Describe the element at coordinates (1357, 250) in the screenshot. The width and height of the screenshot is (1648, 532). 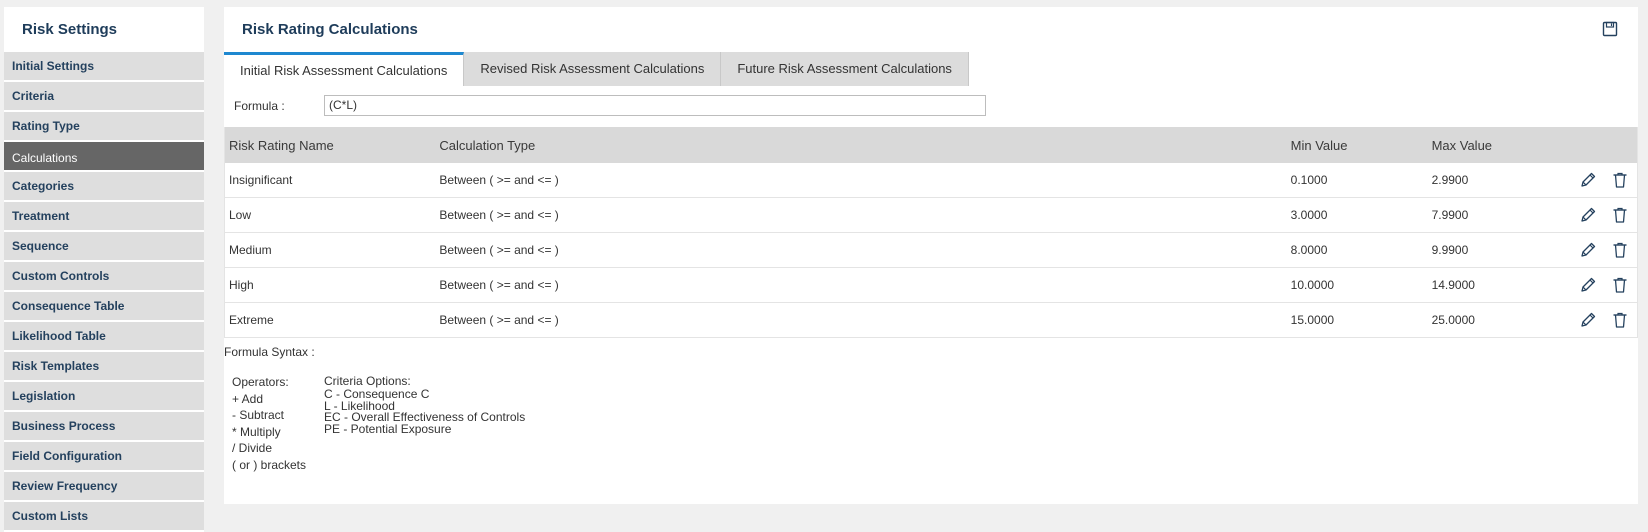
I see `cell-min-value: 8.0000` at that location.